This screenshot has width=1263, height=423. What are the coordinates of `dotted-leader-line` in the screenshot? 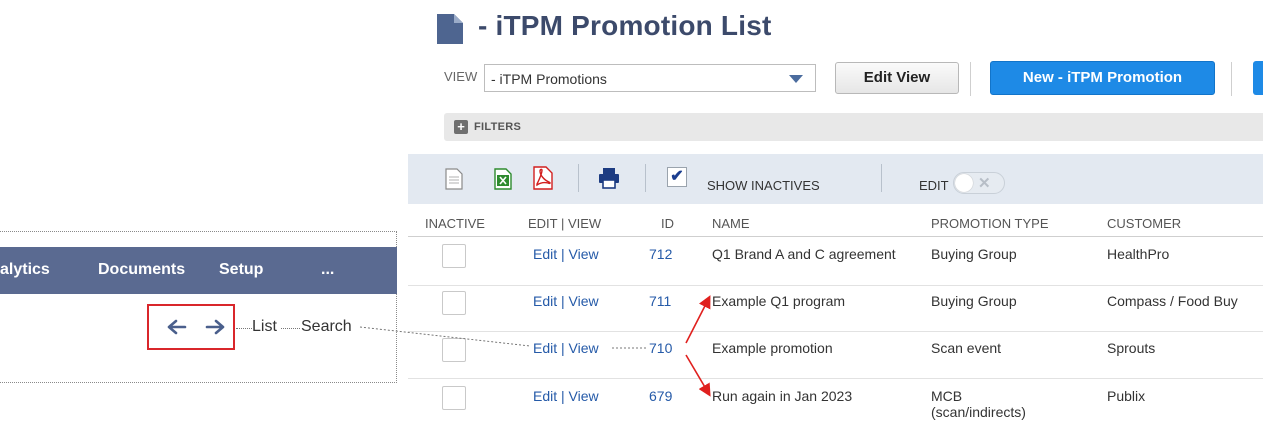 It's located at (445, 336).